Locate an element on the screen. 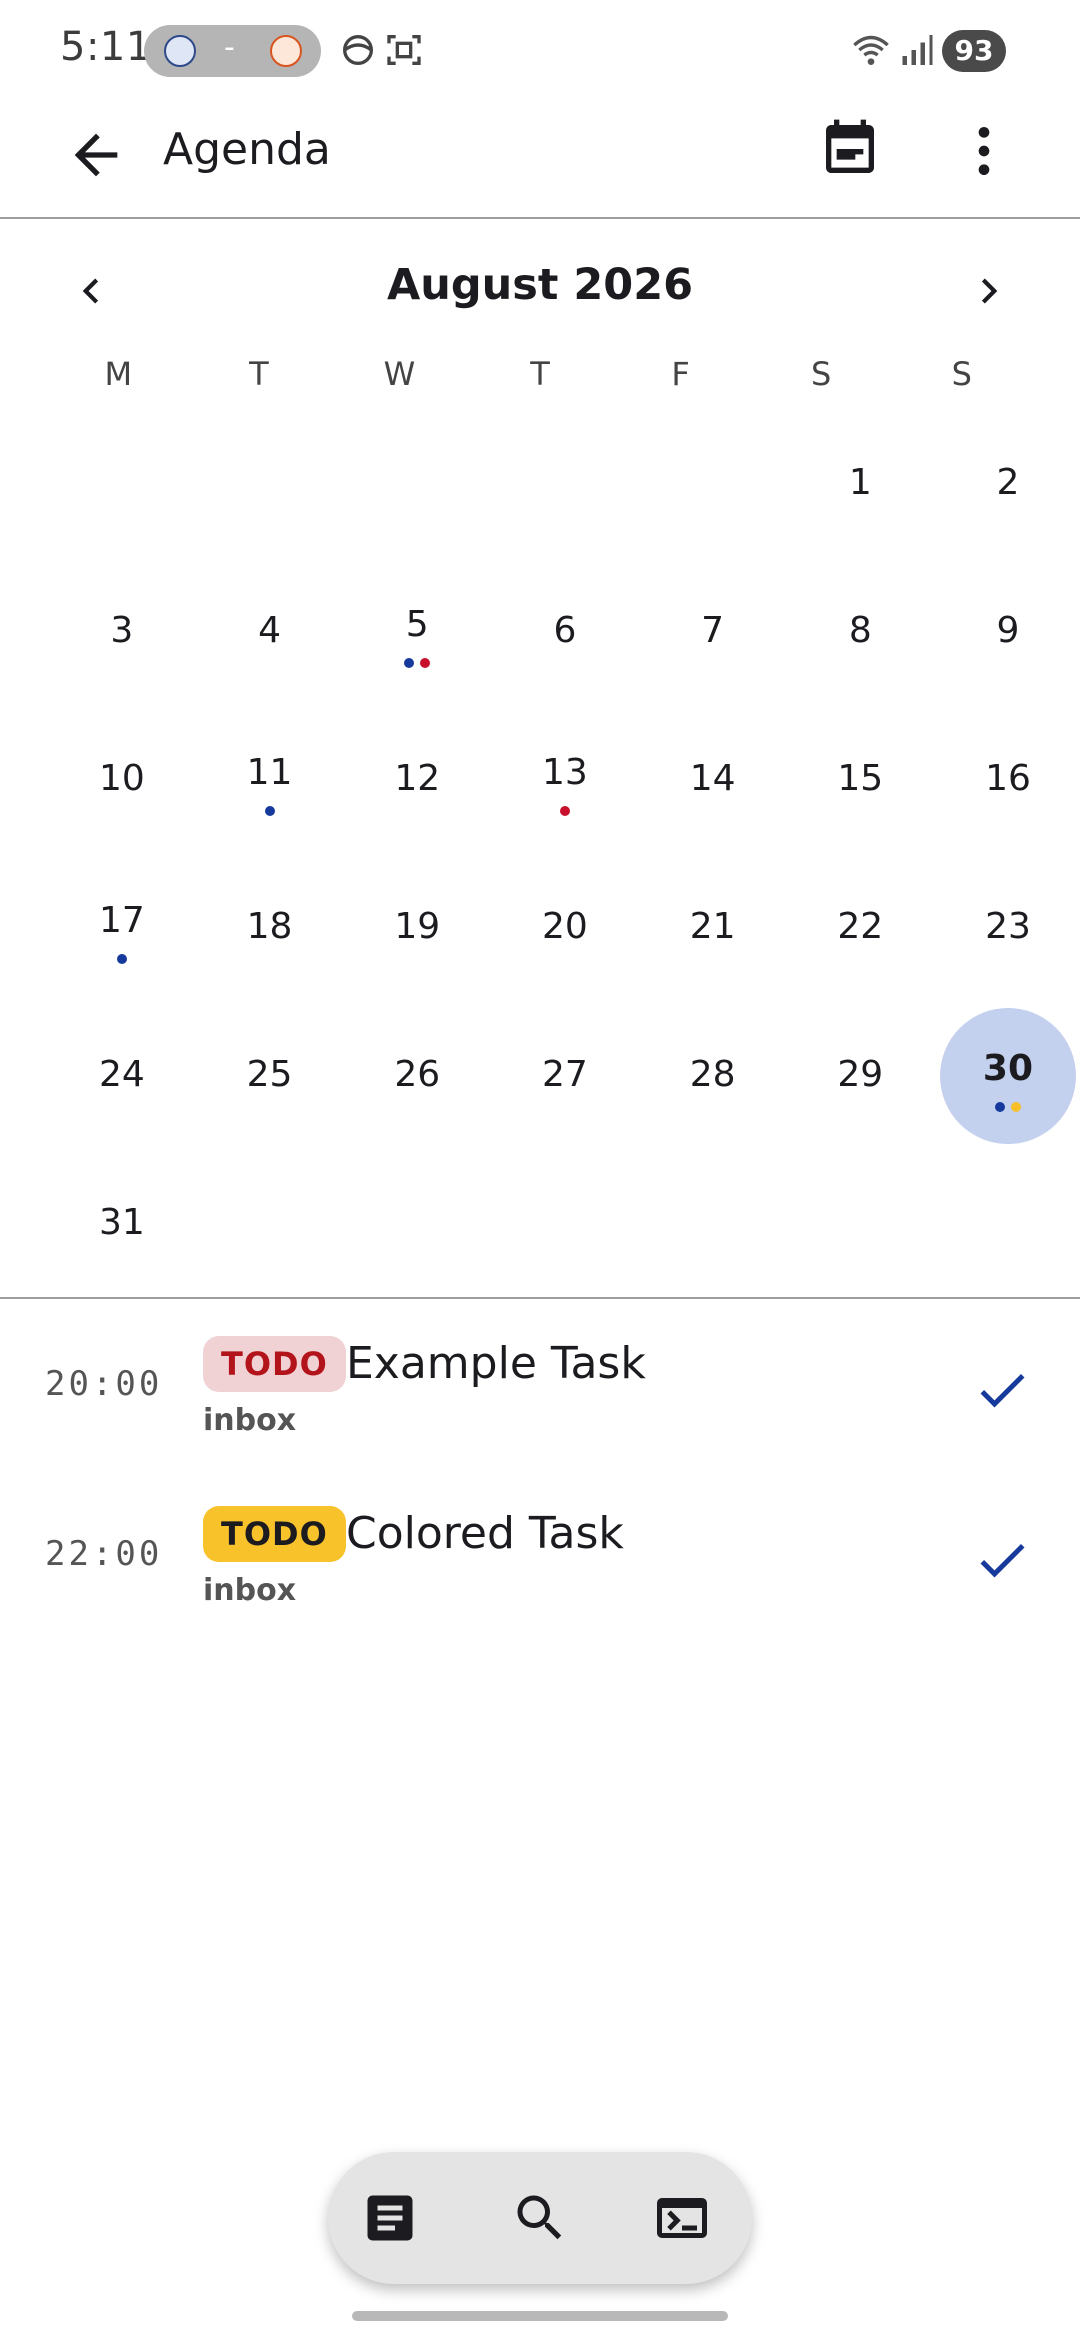 This screenshot has height=2340, width=1080. day-number: 18 is located at coordinates (269, 926).